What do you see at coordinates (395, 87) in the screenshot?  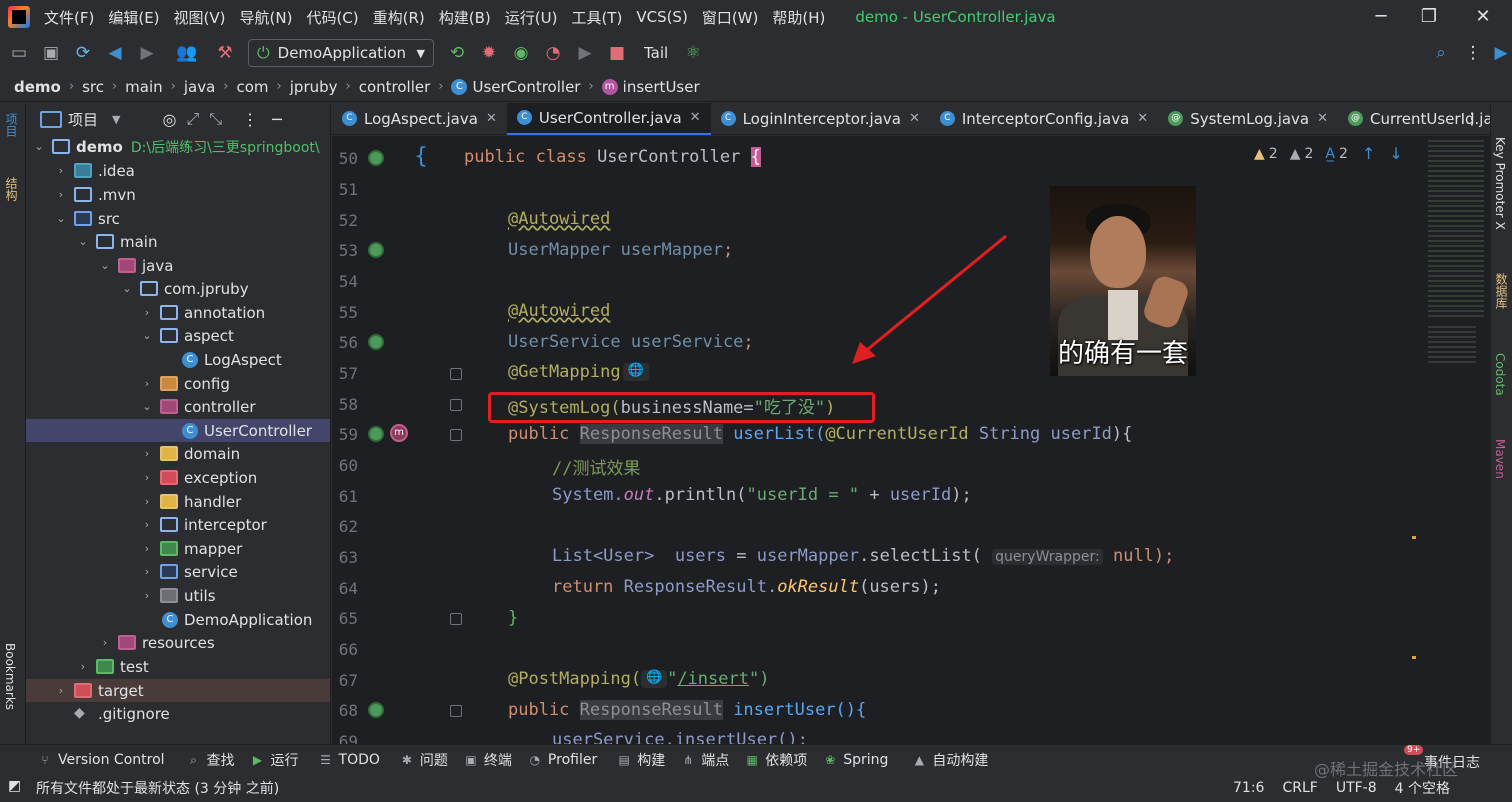 I see `breadcrumb-controller: controller` at bounding box center [395, 87].